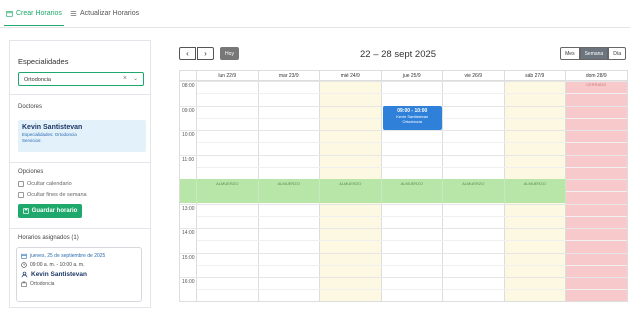  Describe the element at coordinates (37, 79) in the screenshot. I see `select-value: Ortodoncia` at that location.